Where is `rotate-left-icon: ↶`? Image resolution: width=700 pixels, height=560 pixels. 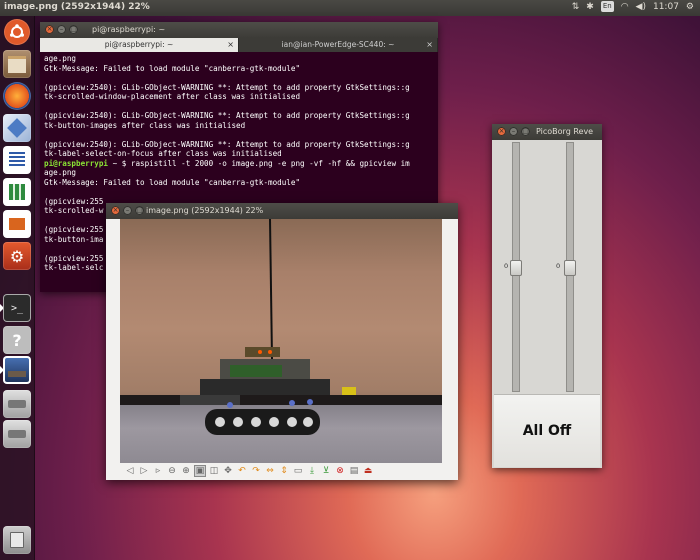
rotate-left-icon: ↶ is located at coordinates (242, 471).